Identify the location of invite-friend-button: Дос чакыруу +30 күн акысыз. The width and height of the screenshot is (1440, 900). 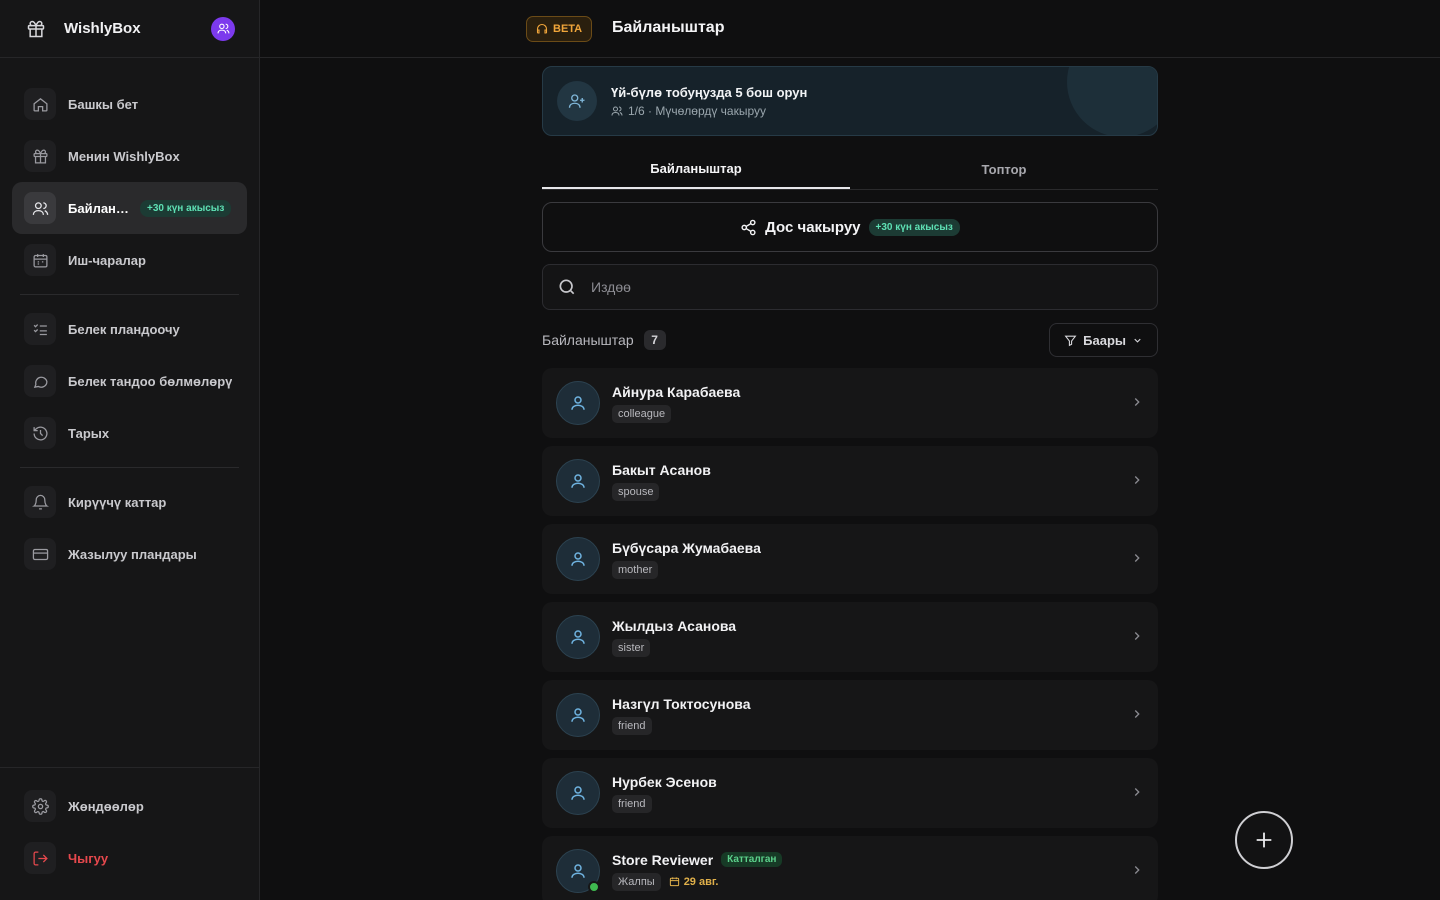
(850, 227).